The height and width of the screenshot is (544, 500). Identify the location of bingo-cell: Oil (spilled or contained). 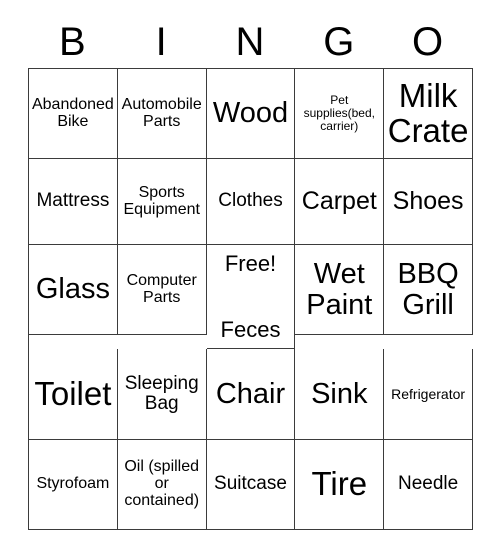
(162, 485).